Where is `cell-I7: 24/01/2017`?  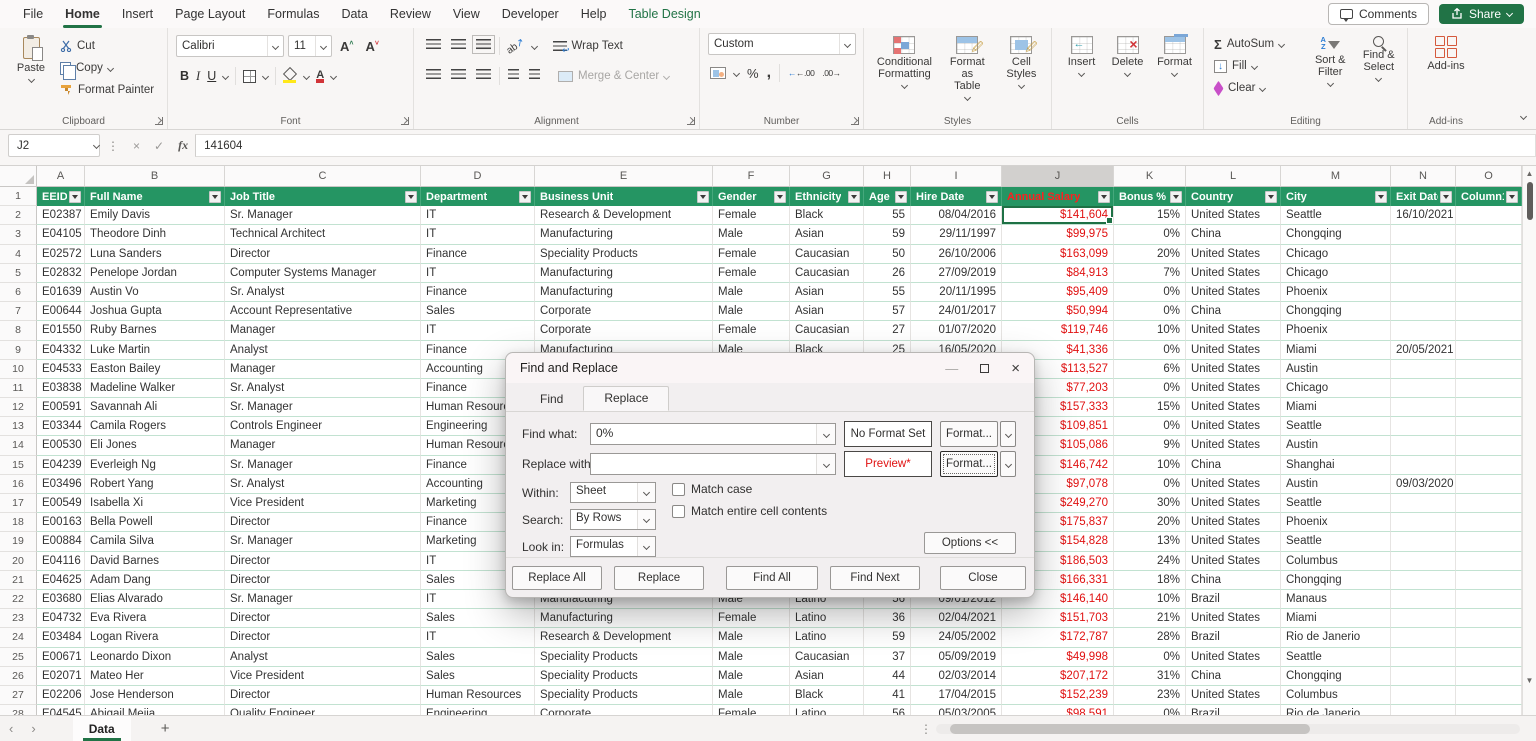 cell-I7: 24/01/2017 is located at coordinates (956, 312).